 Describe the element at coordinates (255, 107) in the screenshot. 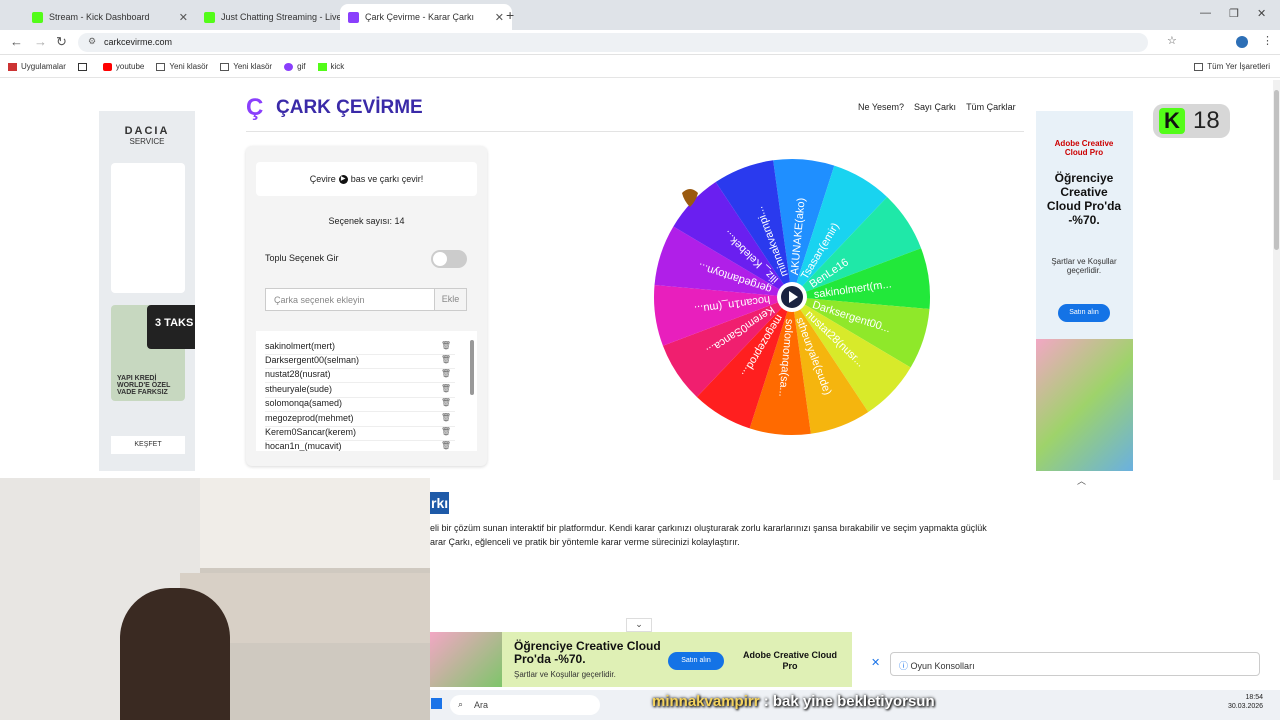

I see `logo-icon: Ç` at that location.